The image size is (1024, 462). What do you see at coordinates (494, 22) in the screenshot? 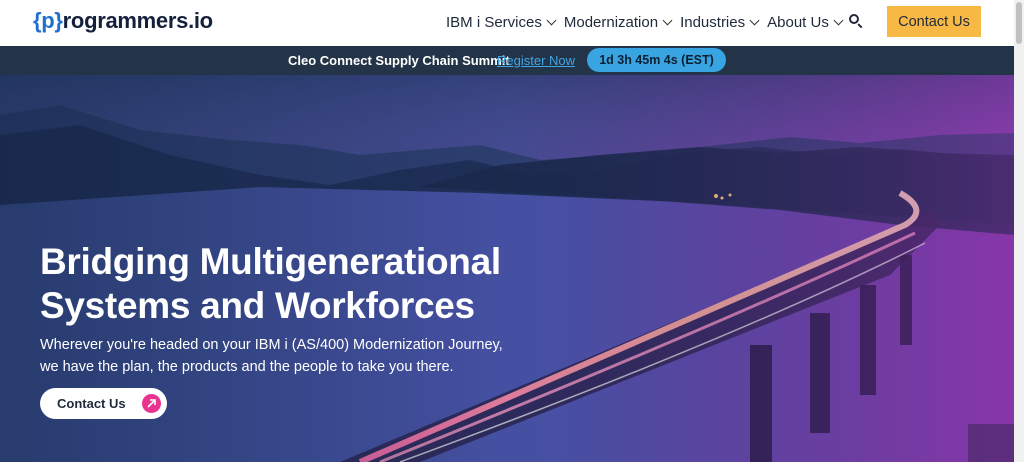
I see `nav-label: IBM i Services` at bounding box center [494, 22].